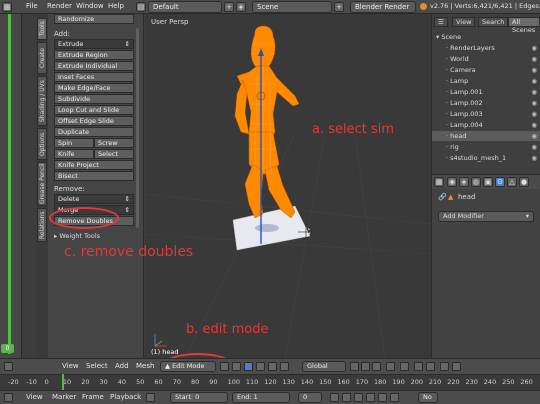  What do you see at coordinates (42, 184) in the screenshot?
I see `tab-grease-pencil: Grease Pencil` at bounding box center [42, 184].